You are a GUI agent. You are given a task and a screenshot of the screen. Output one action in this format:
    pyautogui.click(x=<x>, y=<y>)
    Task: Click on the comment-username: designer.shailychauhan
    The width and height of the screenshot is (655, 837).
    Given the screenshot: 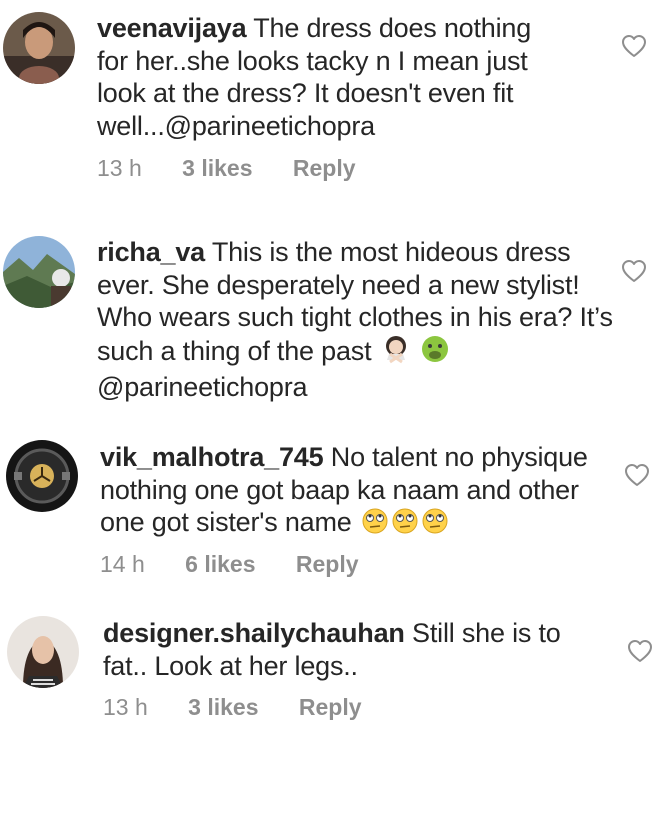 What is the action you would take?
    pyautogui.click(x=254, y=633)
    